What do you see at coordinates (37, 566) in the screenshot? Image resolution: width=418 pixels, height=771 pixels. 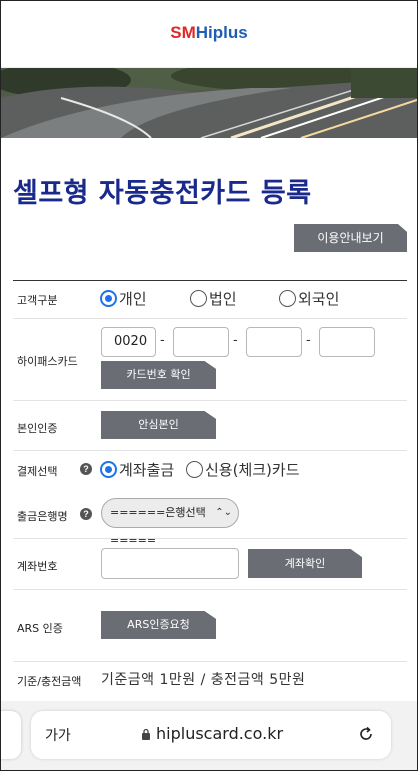 I see `account-label: 계좌번호` at bounding box center [37, 566].